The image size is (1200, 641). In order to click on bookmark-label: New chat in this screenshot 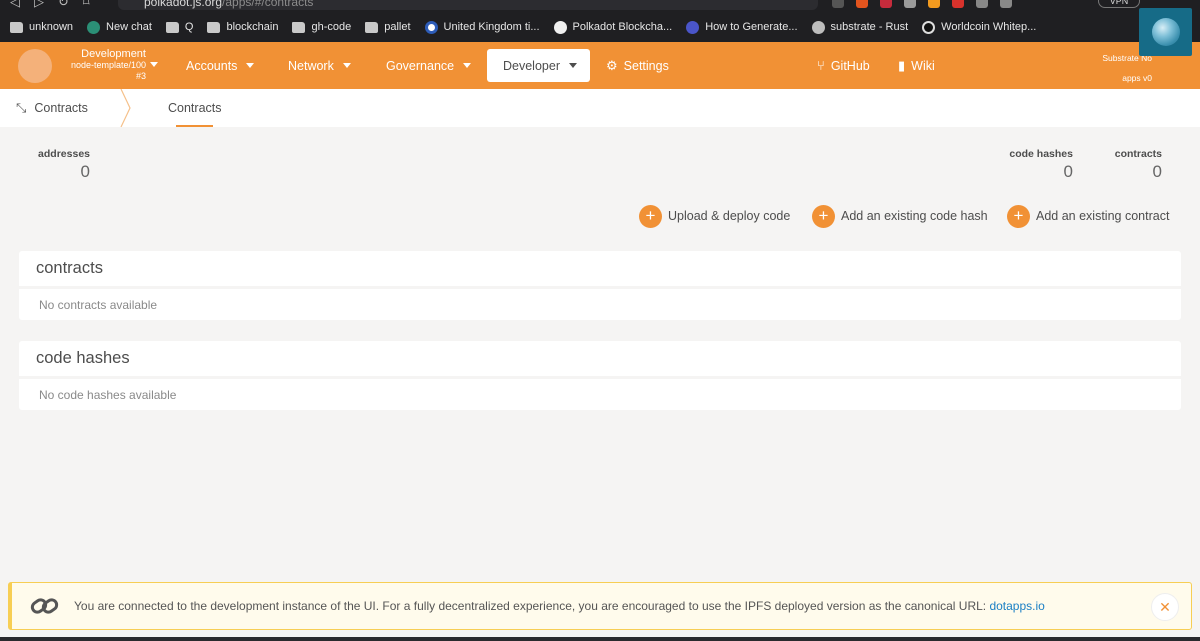, I will do `click(129, 27)`.